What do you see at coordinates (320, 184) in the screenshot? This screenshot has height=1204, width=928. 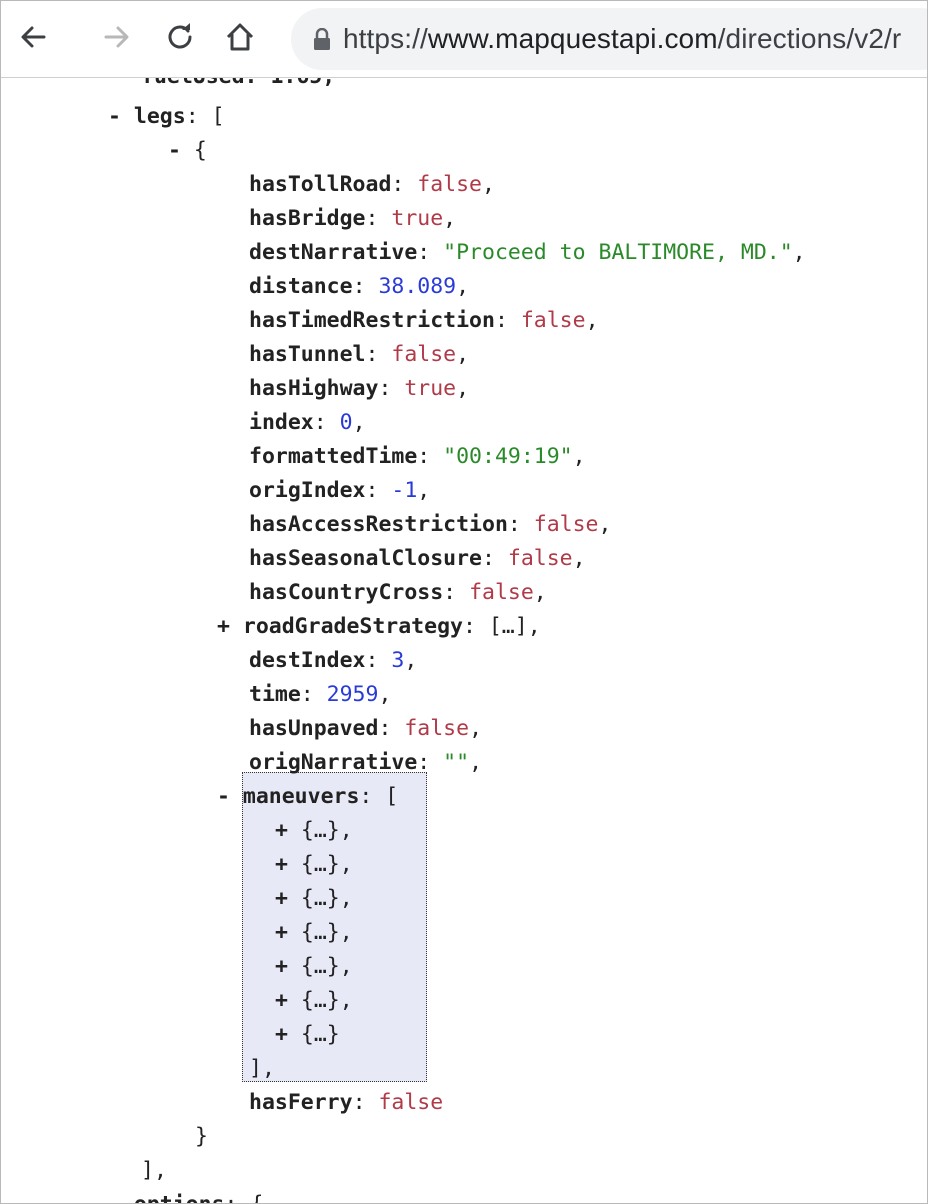 I see `property-key: hasTollRoad` at bounding box center [320, 184].